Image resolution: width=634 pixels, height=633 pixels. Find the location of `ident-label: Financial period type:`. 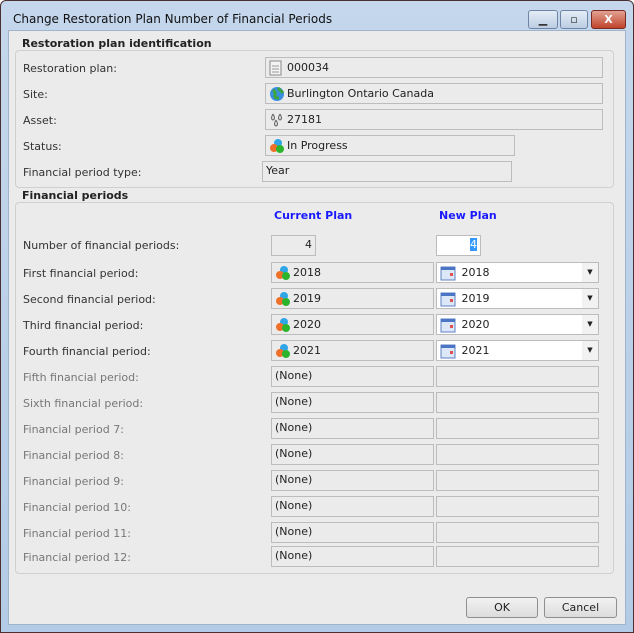

ident-label: Financial period type: is located at coordinates (82, 172).